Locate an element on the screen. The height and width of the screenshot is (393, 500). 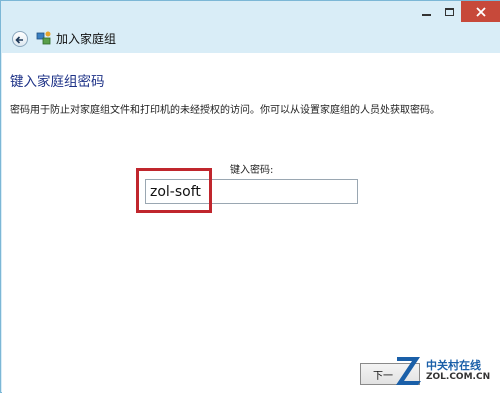
next-button: 下一 is located at coordinates (390, 374).